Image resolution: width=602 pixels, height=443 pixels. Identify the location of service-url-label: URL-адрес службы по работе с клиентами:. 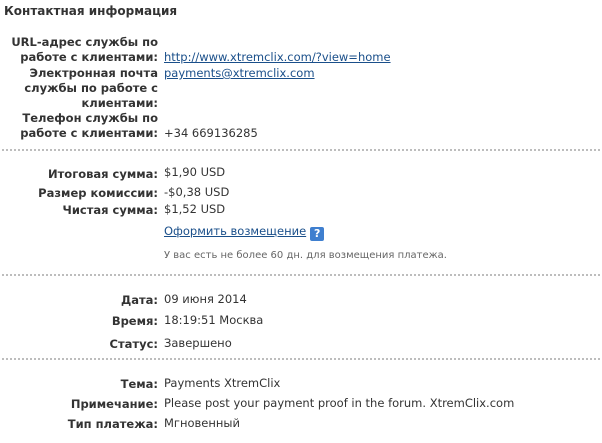
(84, 49).